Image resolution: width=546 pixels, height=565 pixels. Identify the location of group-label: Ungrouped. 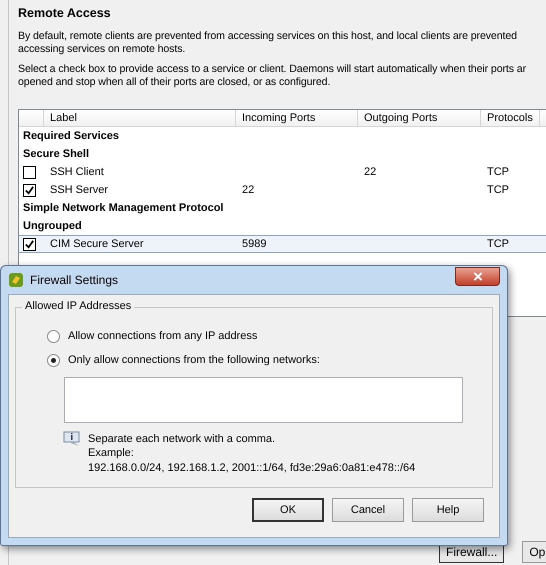
(52, 226).